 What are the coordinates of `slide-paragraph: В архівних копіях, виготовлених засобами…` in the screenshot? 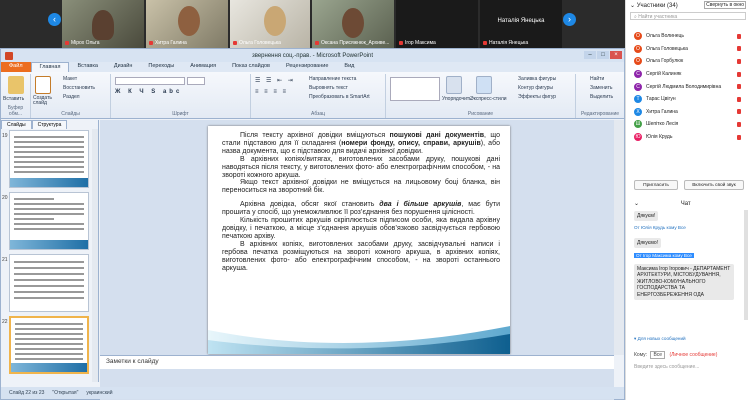 It's located at (361, 257).